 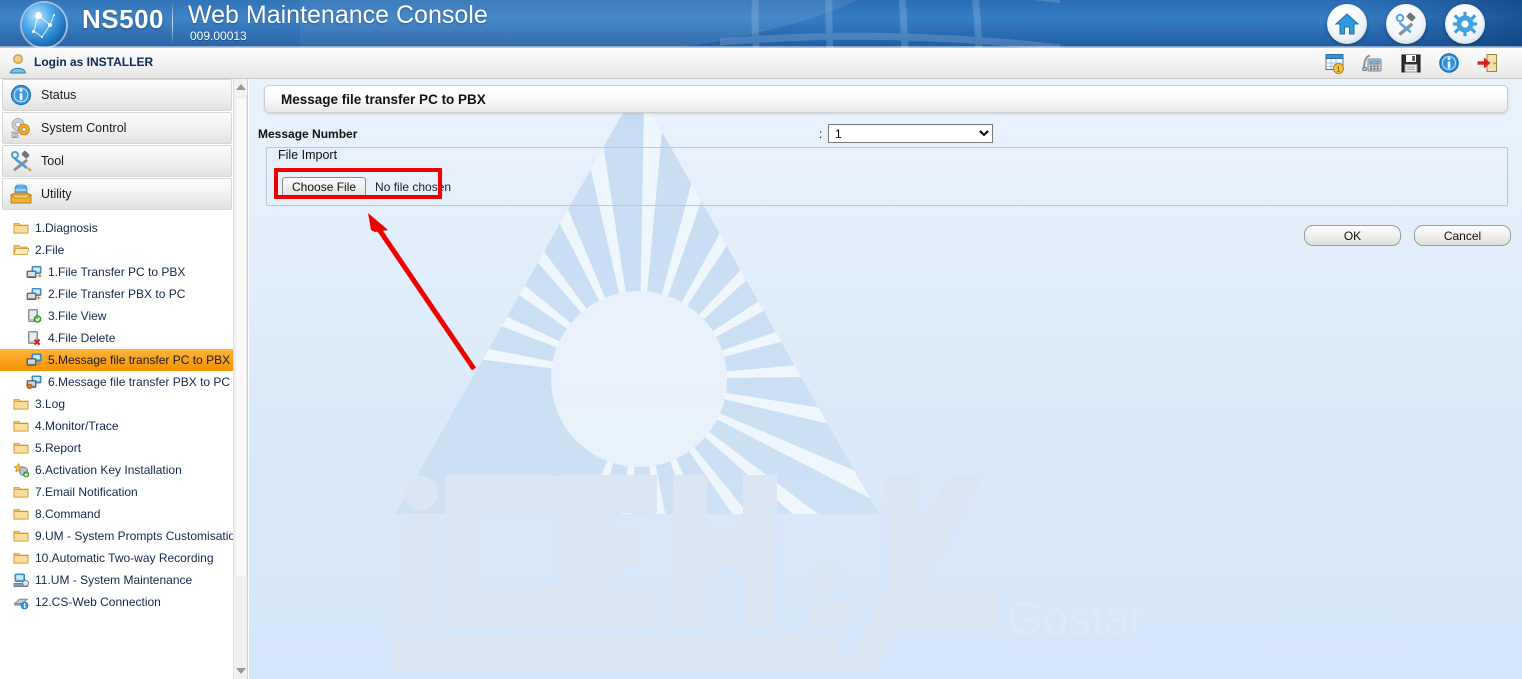 I want to click on header-globe-grid-decoration, so click(x=890, y=24).